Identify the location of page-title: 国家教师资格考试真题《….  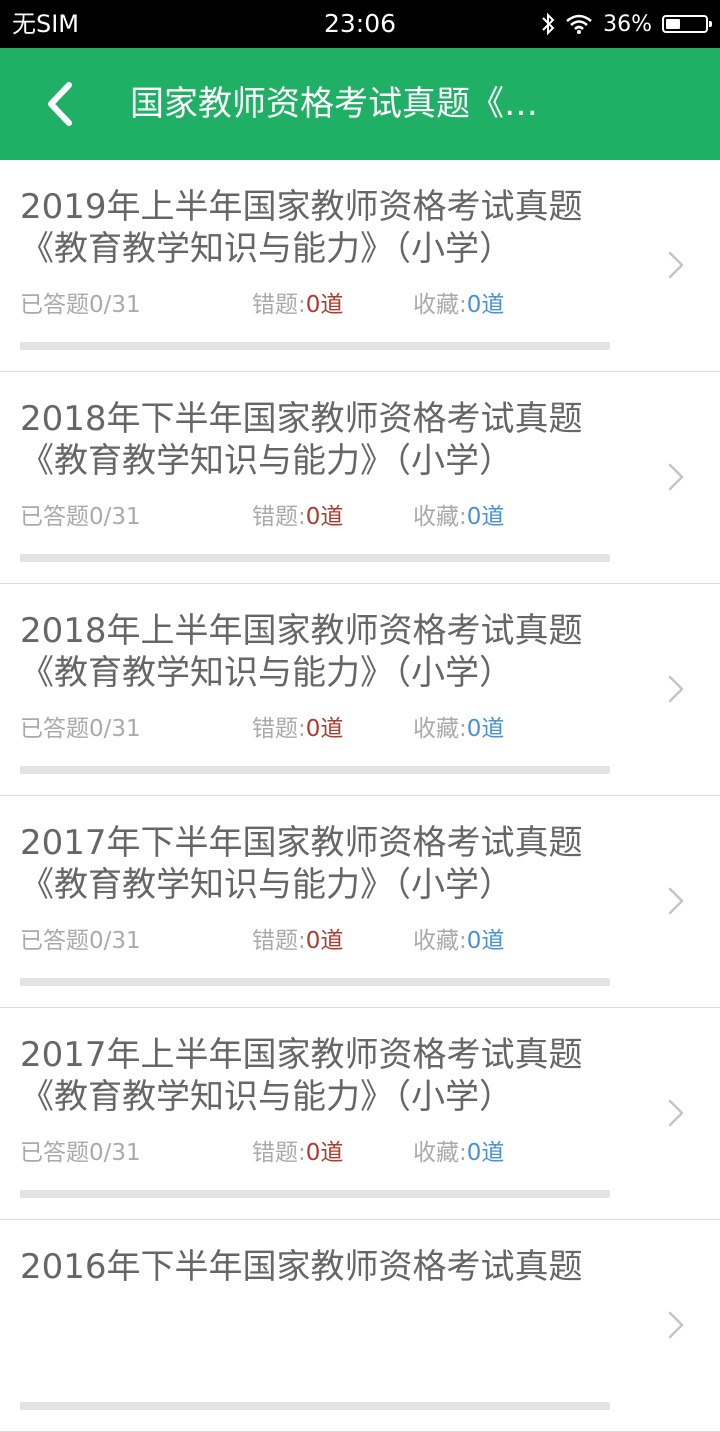
(334, 104).